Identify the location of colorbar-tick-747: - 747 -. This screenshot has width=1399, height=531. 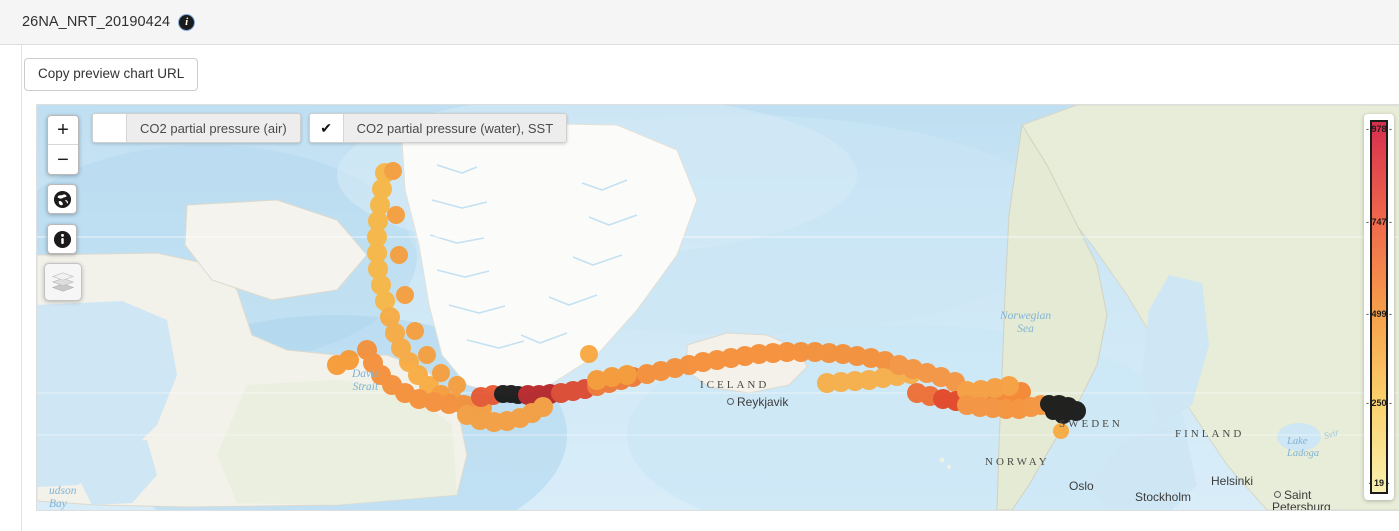
(1379, 221).